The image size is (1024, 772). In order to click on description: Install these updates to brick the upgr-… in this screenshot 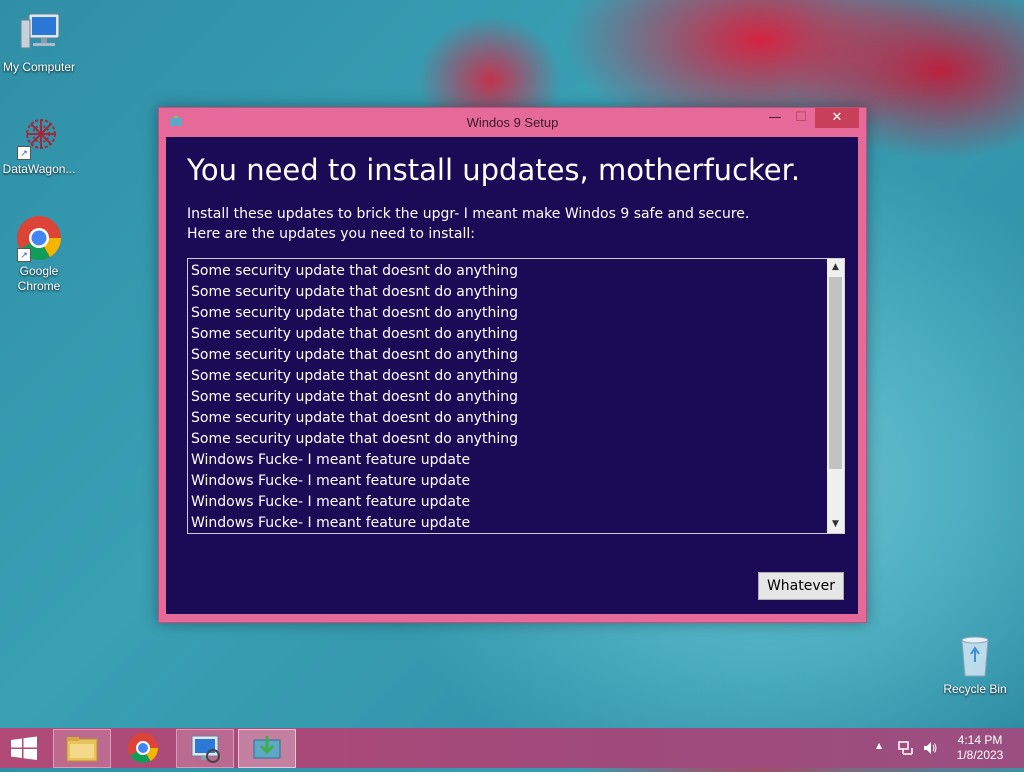, I will do `click(468, 224)`.